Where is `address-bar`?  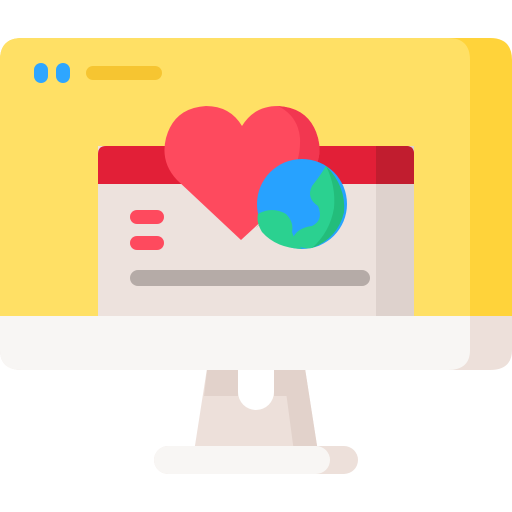 address-bar is located at coordinates (124, 73).